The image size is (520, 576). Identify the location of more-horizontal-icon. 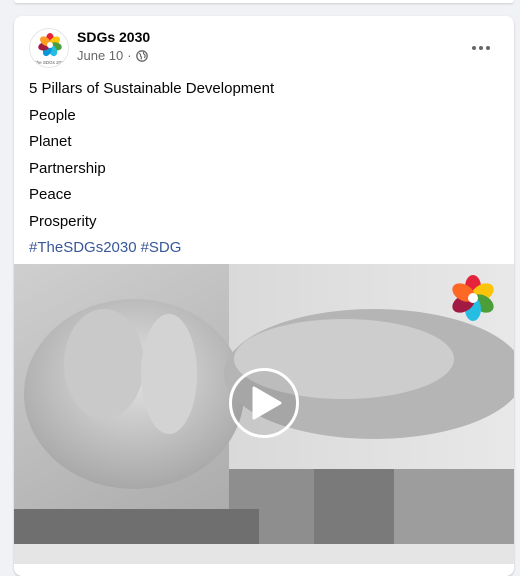
(481, 48).